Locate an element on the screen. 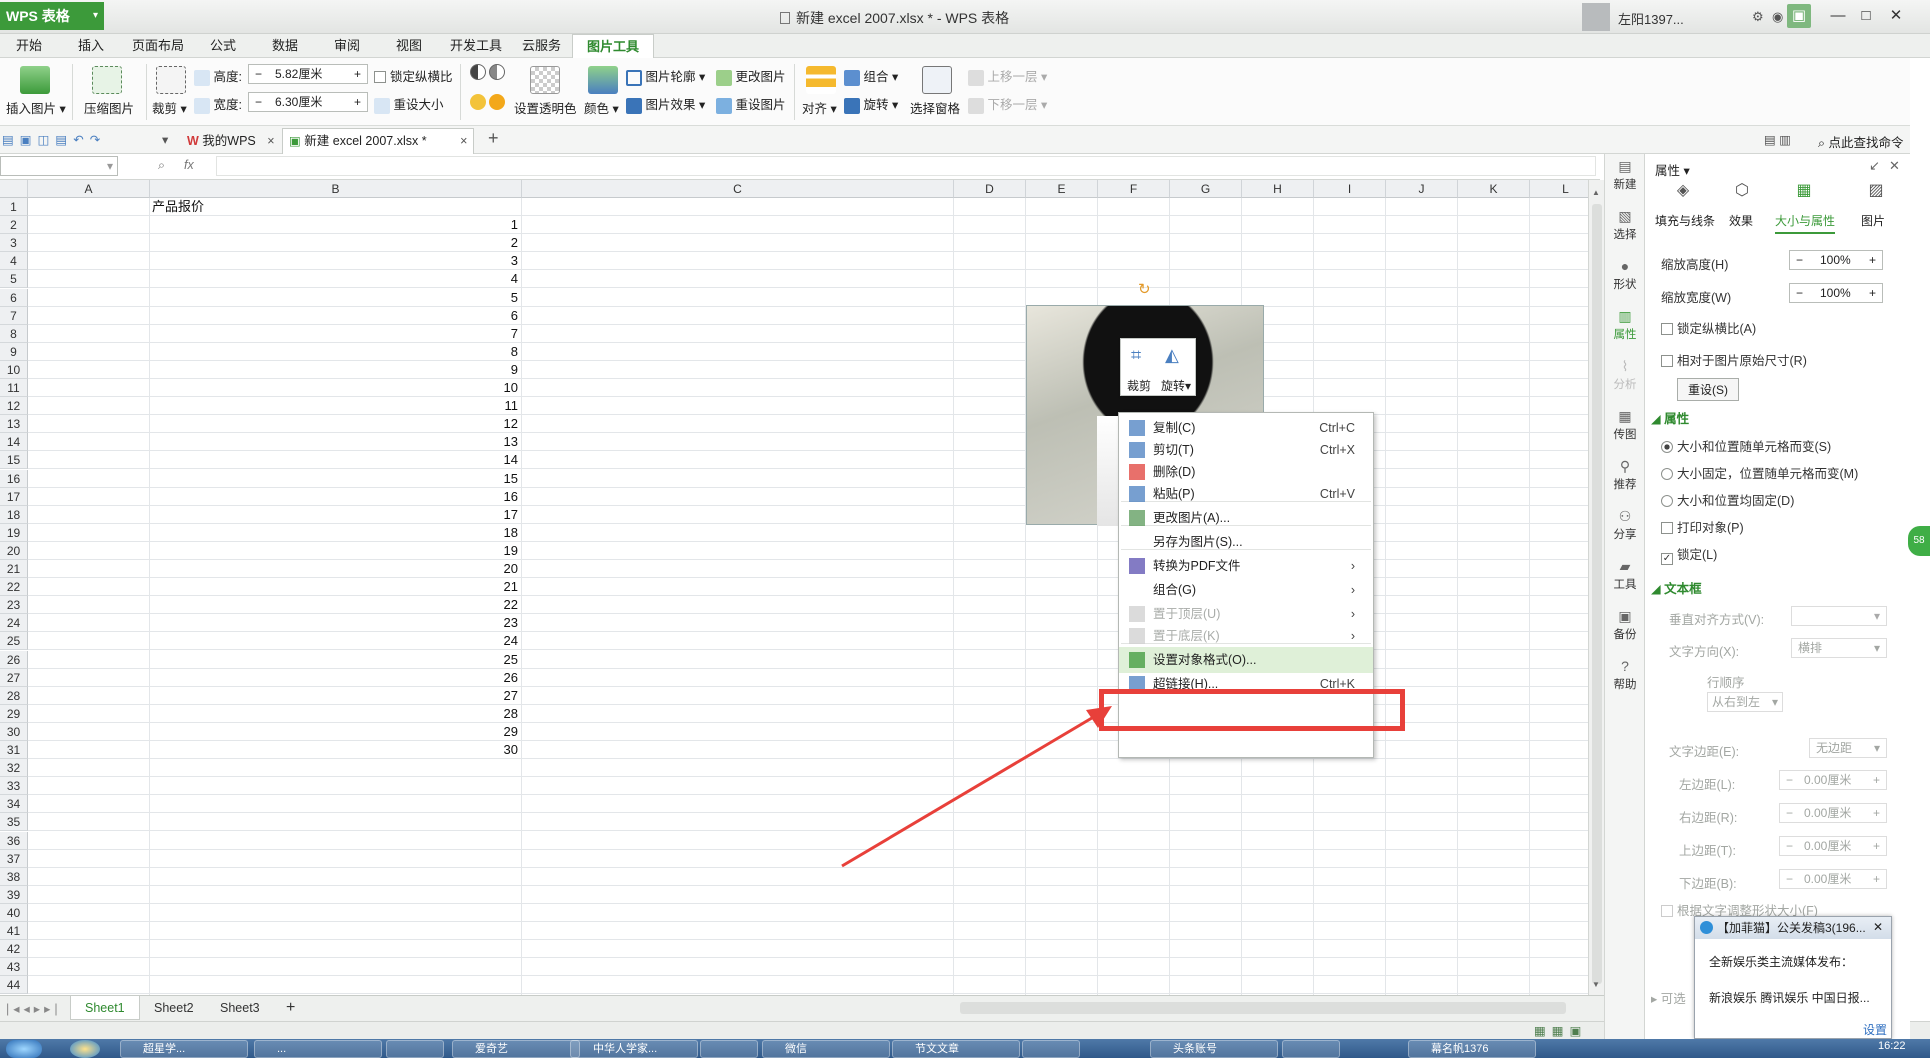 The height and width of the screenshot is (1058, 1930). context-menu-item: 转换为PDF文件 › is located at coordinates (1246, 566).